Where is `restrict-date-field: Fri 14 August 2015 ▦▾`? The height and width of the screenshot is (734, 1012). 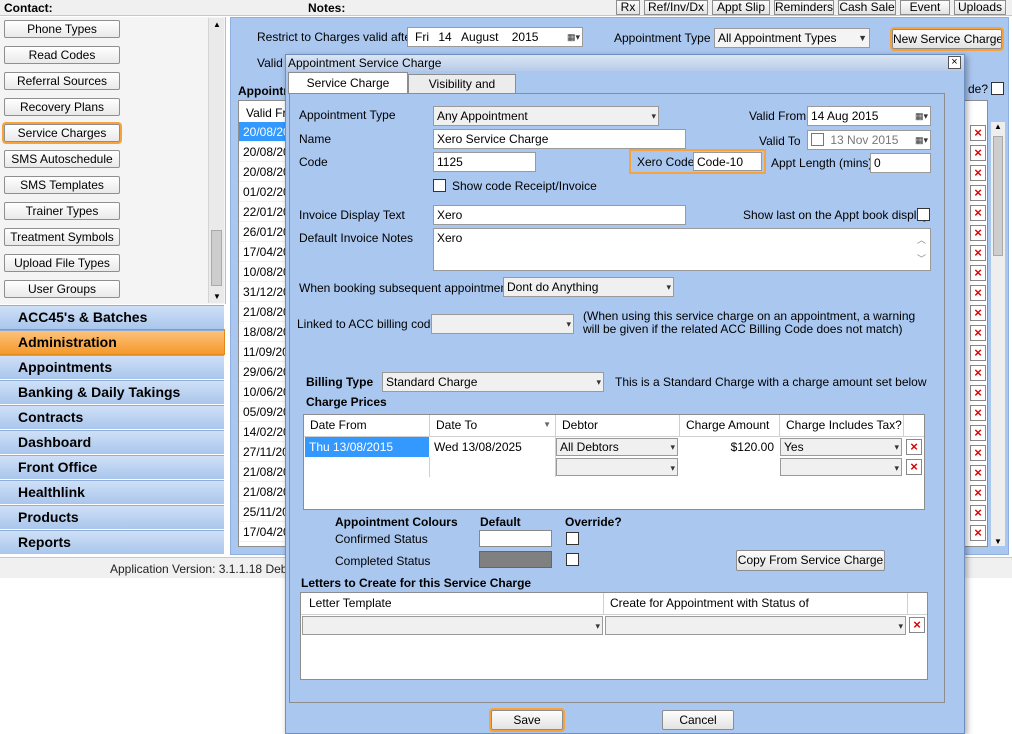
restrict-date-field: Fri 14 August 2015 ▦▾ is located at coordinates (495, 37).